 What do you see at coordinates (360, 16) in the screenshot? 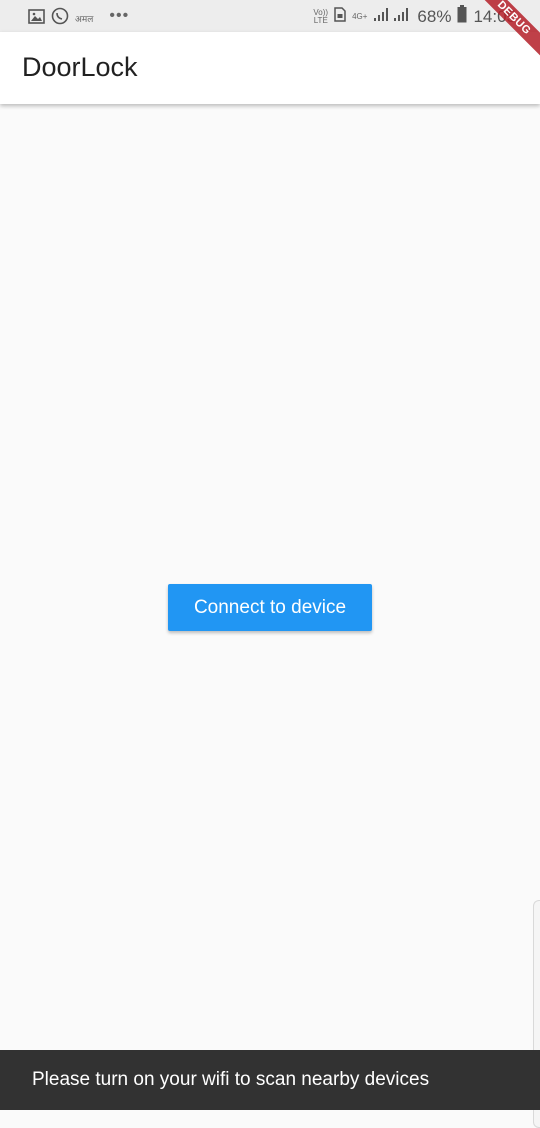
I see `network-type-icon: 4G+` at bounding box center [360, 16].